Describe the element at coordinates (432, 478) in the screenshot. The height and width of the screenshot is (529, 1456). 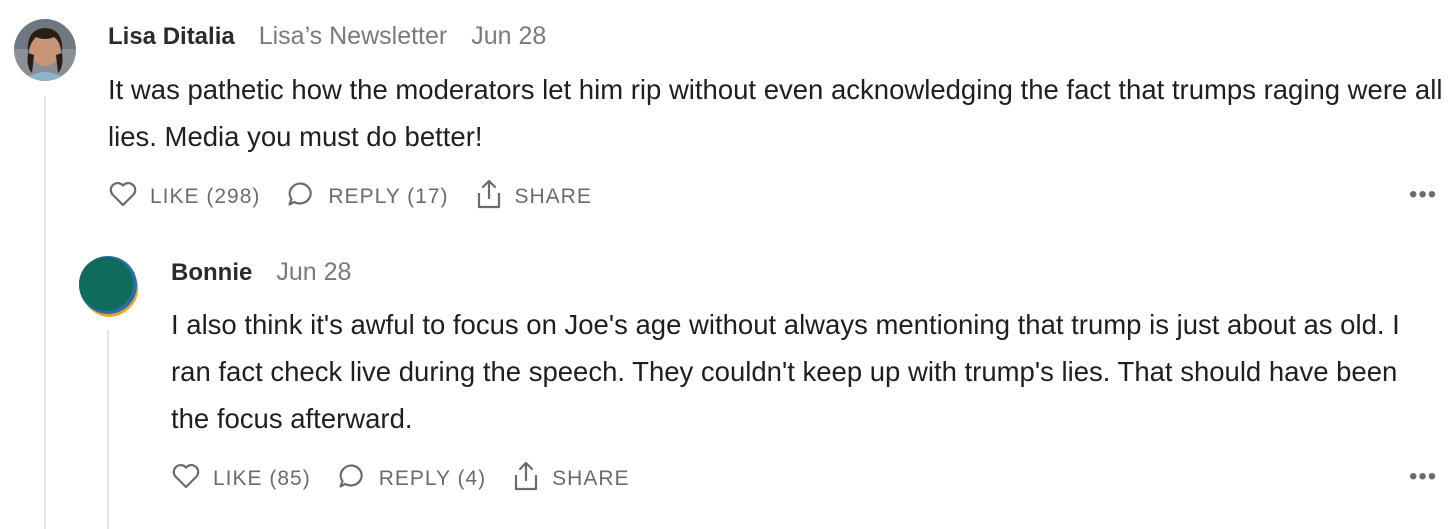
I see `reply-label: REPLY (4)` at that location.